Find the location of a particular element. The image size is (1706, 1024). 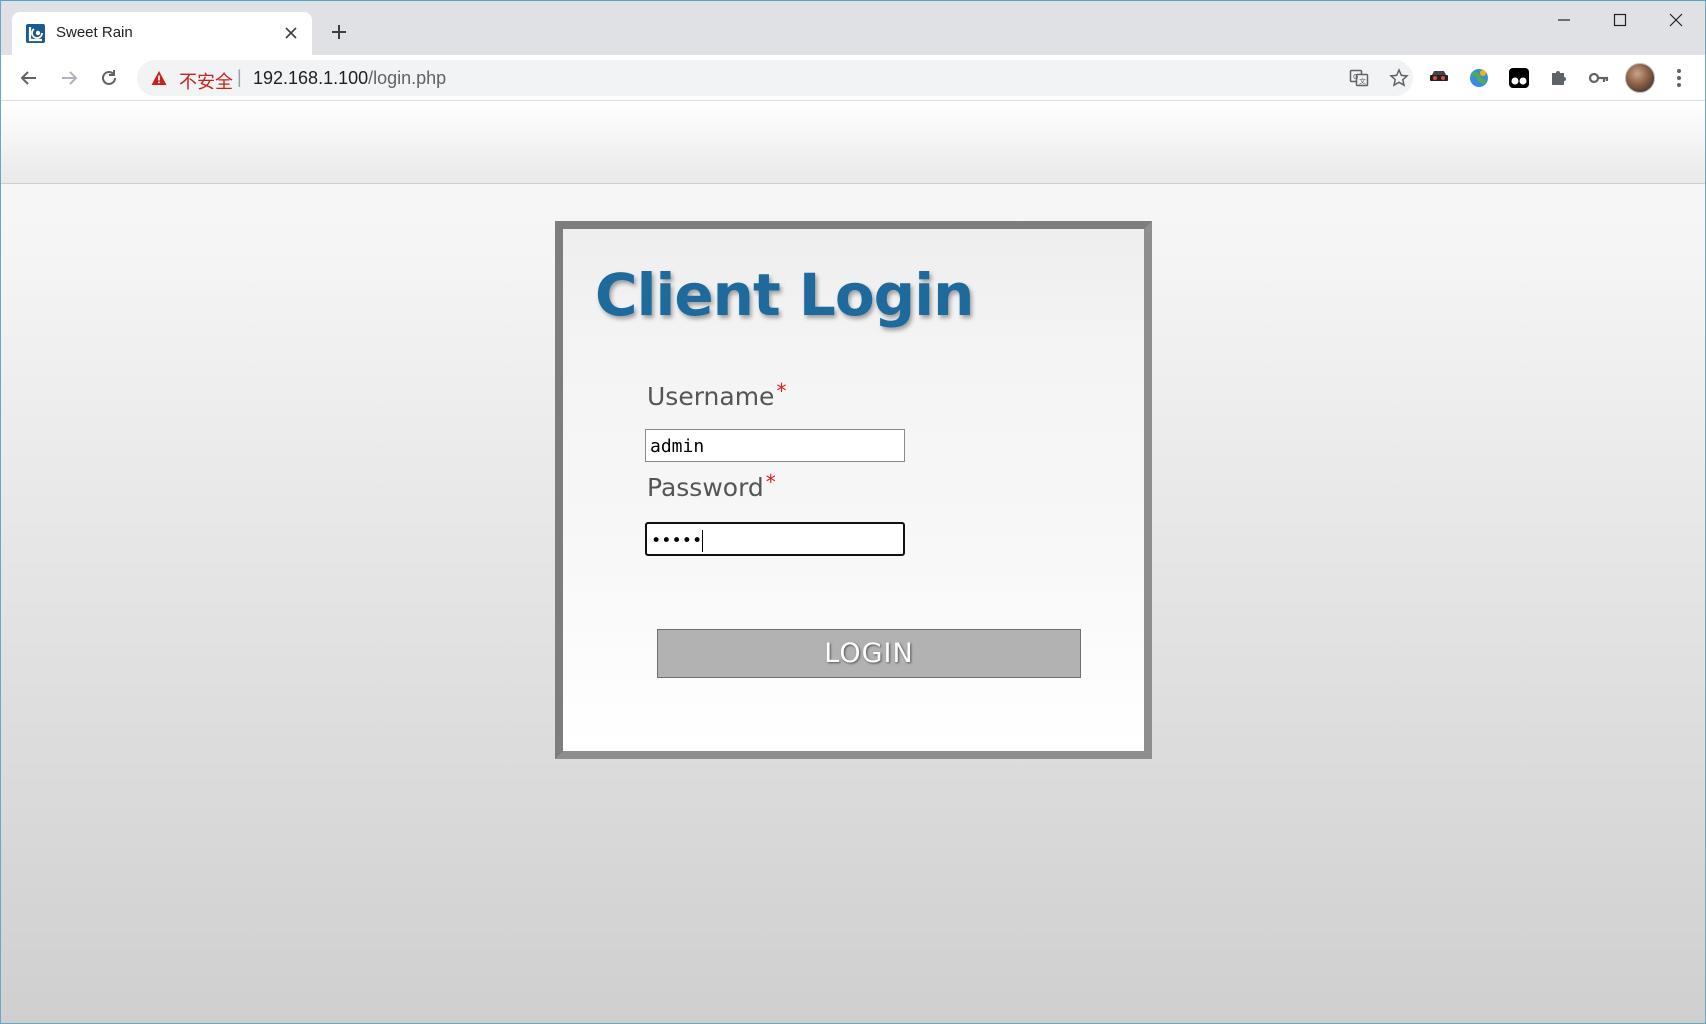

url-text: 192.168.1.100/login.php is located at coordinates (349, 78).